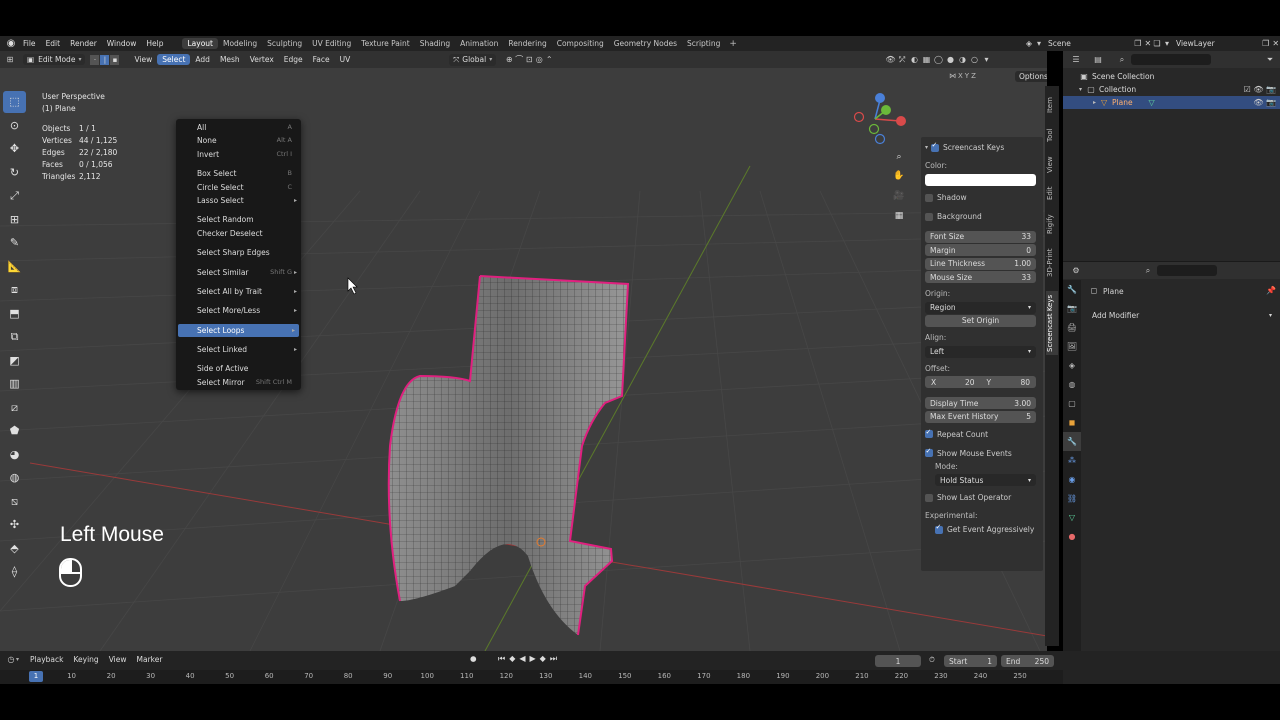 The width and height of the screenshot is (1280, 720). I want to click on bevel-tool-icon: ◩, so click(14, 361).